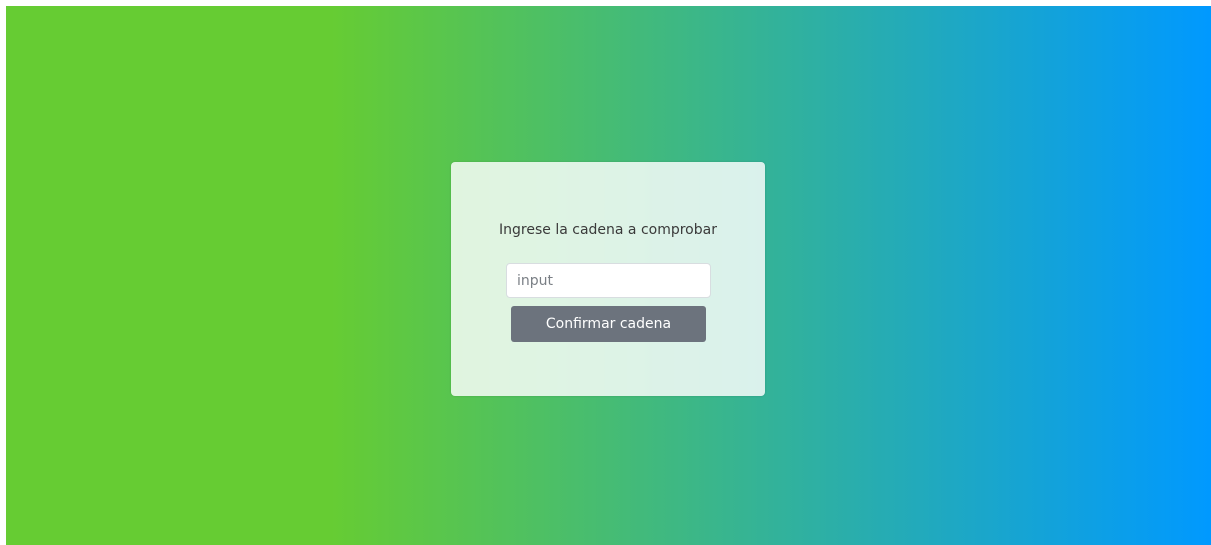  I want to click on string-input, so click(608, 280).